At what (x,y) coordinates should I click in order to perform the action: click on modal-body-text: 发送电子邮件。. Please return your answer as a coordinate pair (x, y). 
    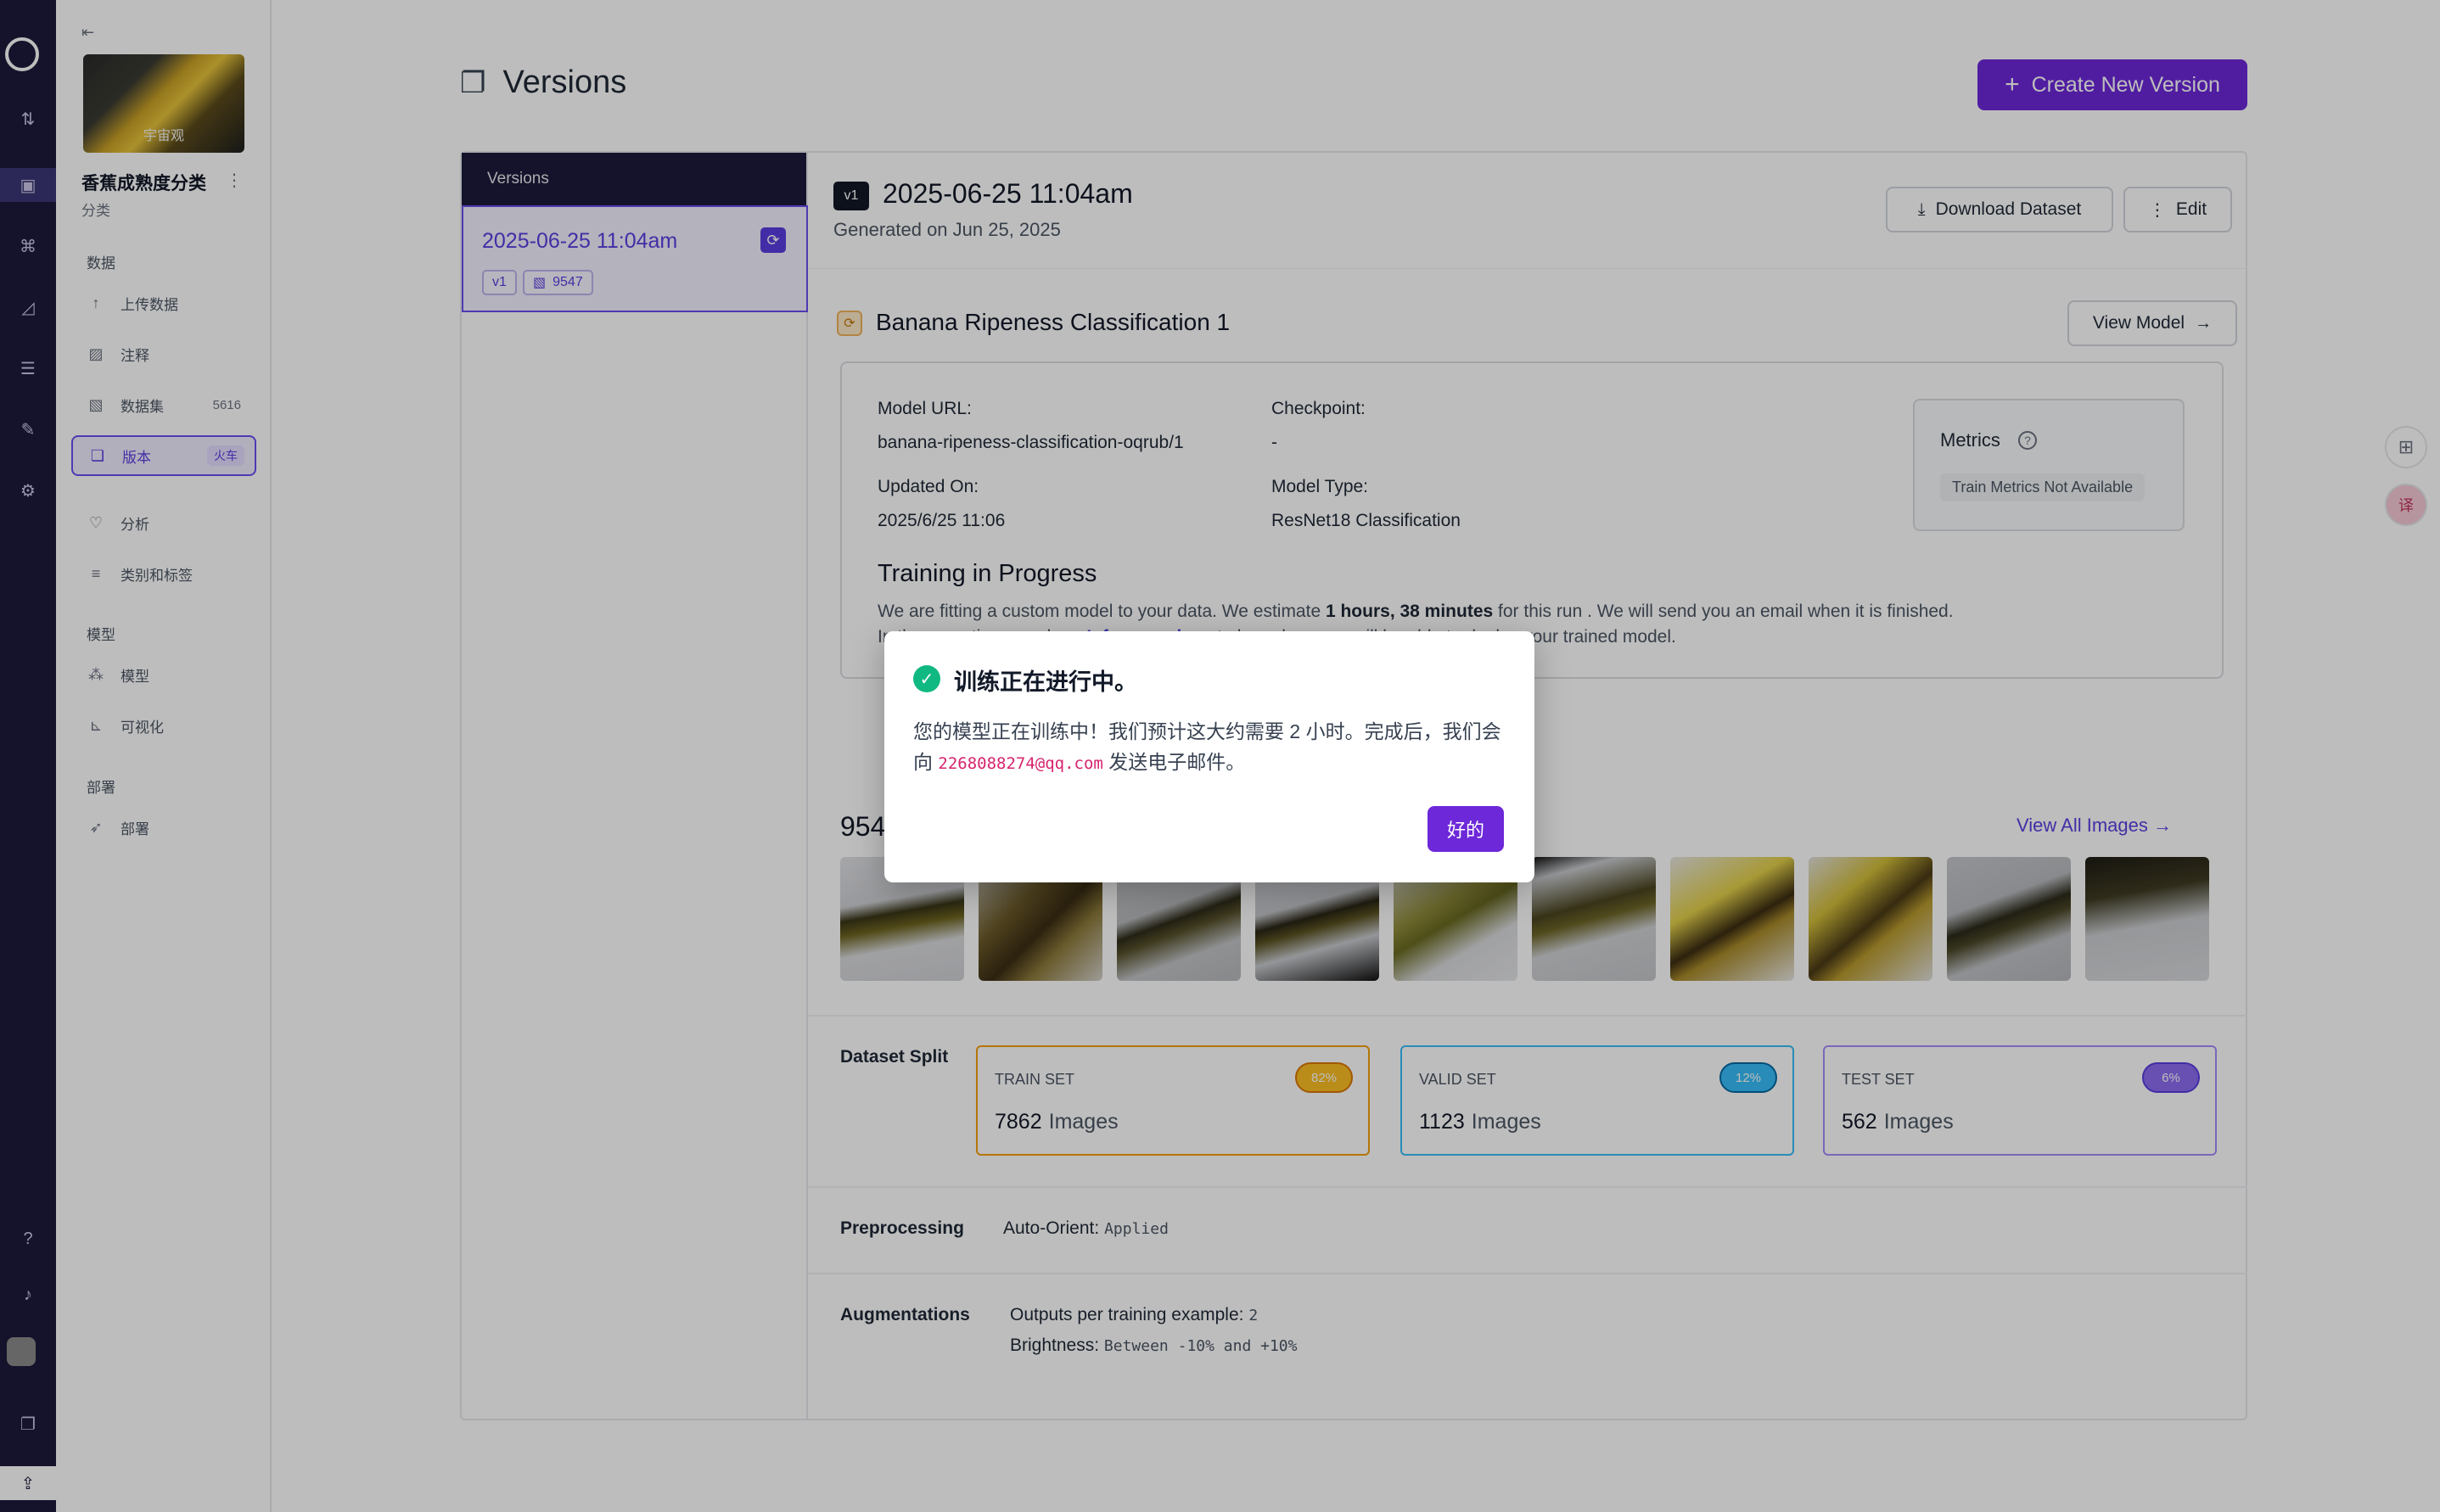
    Looking at the image, I should click on (1174, 762).